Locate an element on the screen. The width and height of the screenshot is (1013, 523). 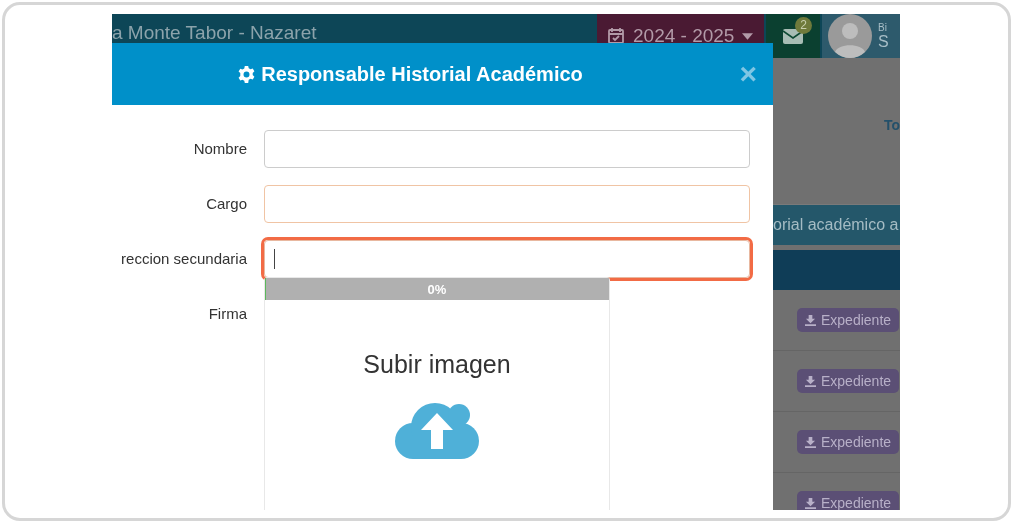
progress-label: 0% is located at coordinates (437, 289).